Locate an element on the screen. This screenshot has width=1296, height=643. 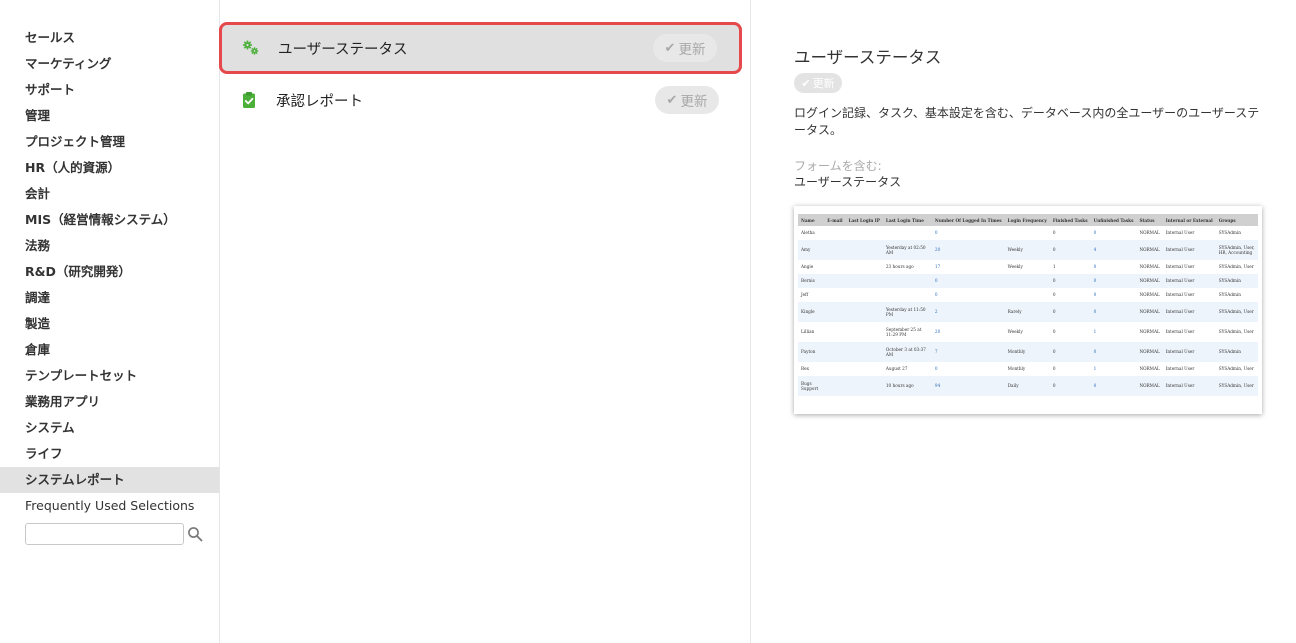
category-item: プロジェクト管理 is located at coordinates (109, 142).